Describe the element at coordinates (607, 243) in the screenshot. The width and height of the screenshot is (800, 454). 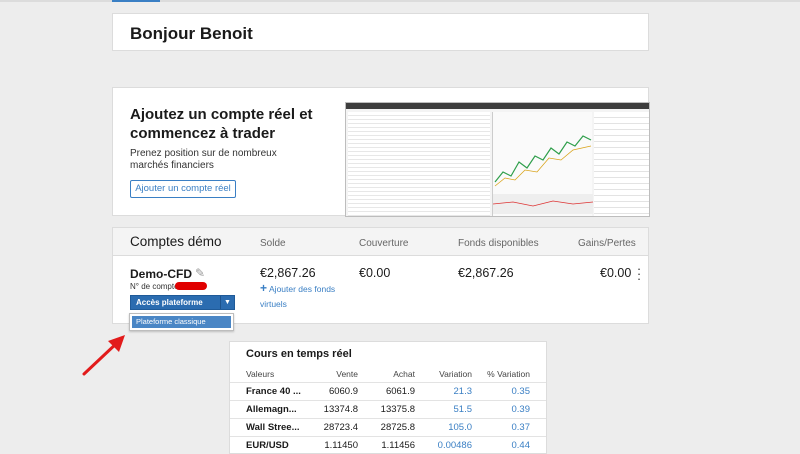
I see `column-gains-losses: Gains/Pertes` at that location.